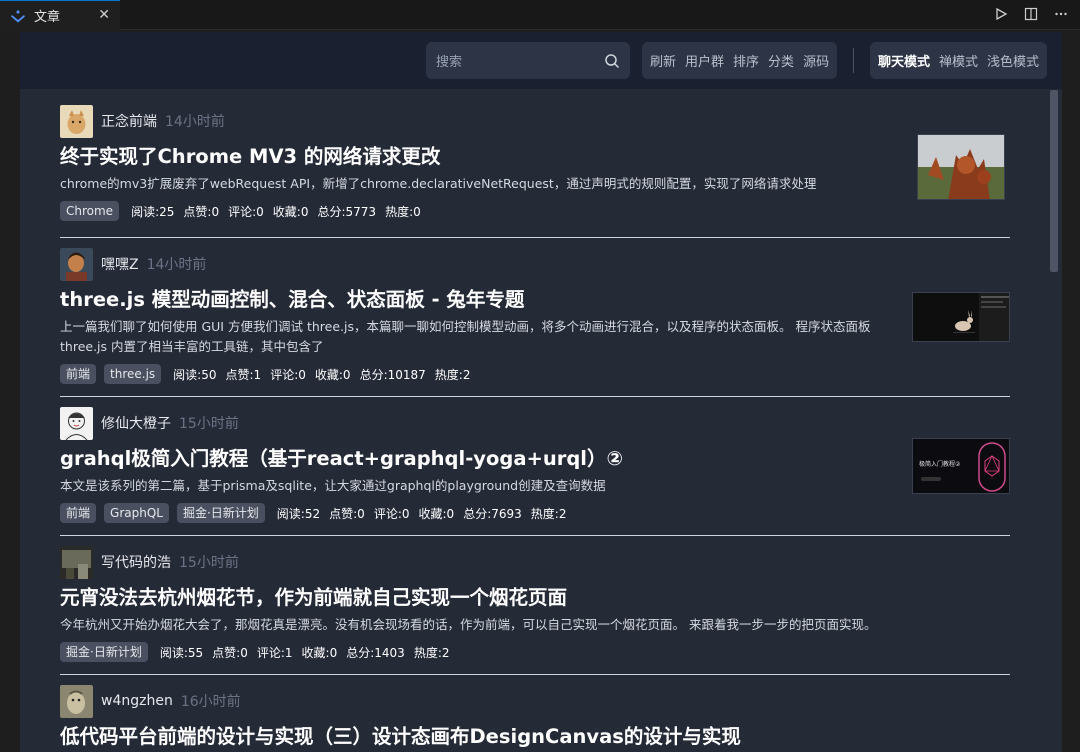 Image resolution: width=1080 pixels, height=752 pixels. I want to click on total-score: 总分:1403, so click(375, 652).